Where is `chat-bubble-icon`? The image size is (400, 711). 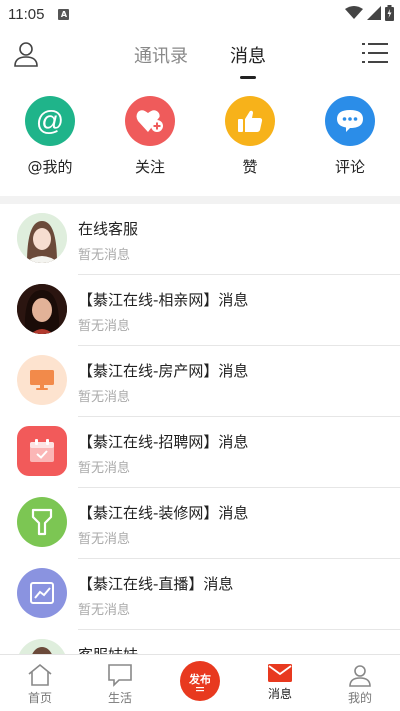
chat-bubble-icon is located at coordinates (350, 121).